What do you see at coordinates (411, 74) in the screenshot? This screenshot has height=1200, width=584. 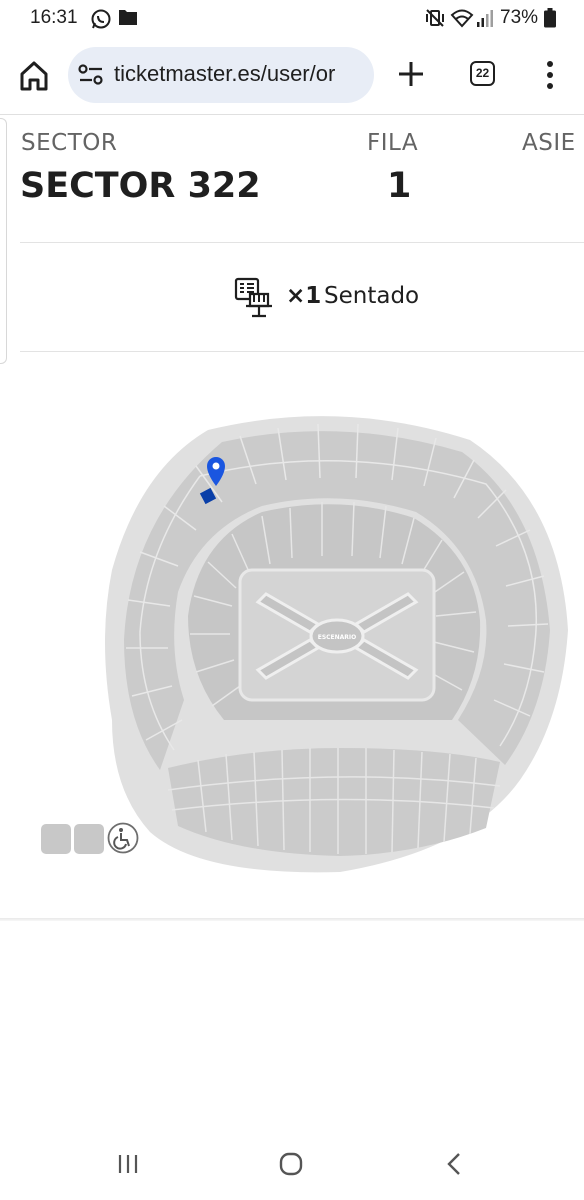 I see `plus-icon` at bounding box center [411, 74].